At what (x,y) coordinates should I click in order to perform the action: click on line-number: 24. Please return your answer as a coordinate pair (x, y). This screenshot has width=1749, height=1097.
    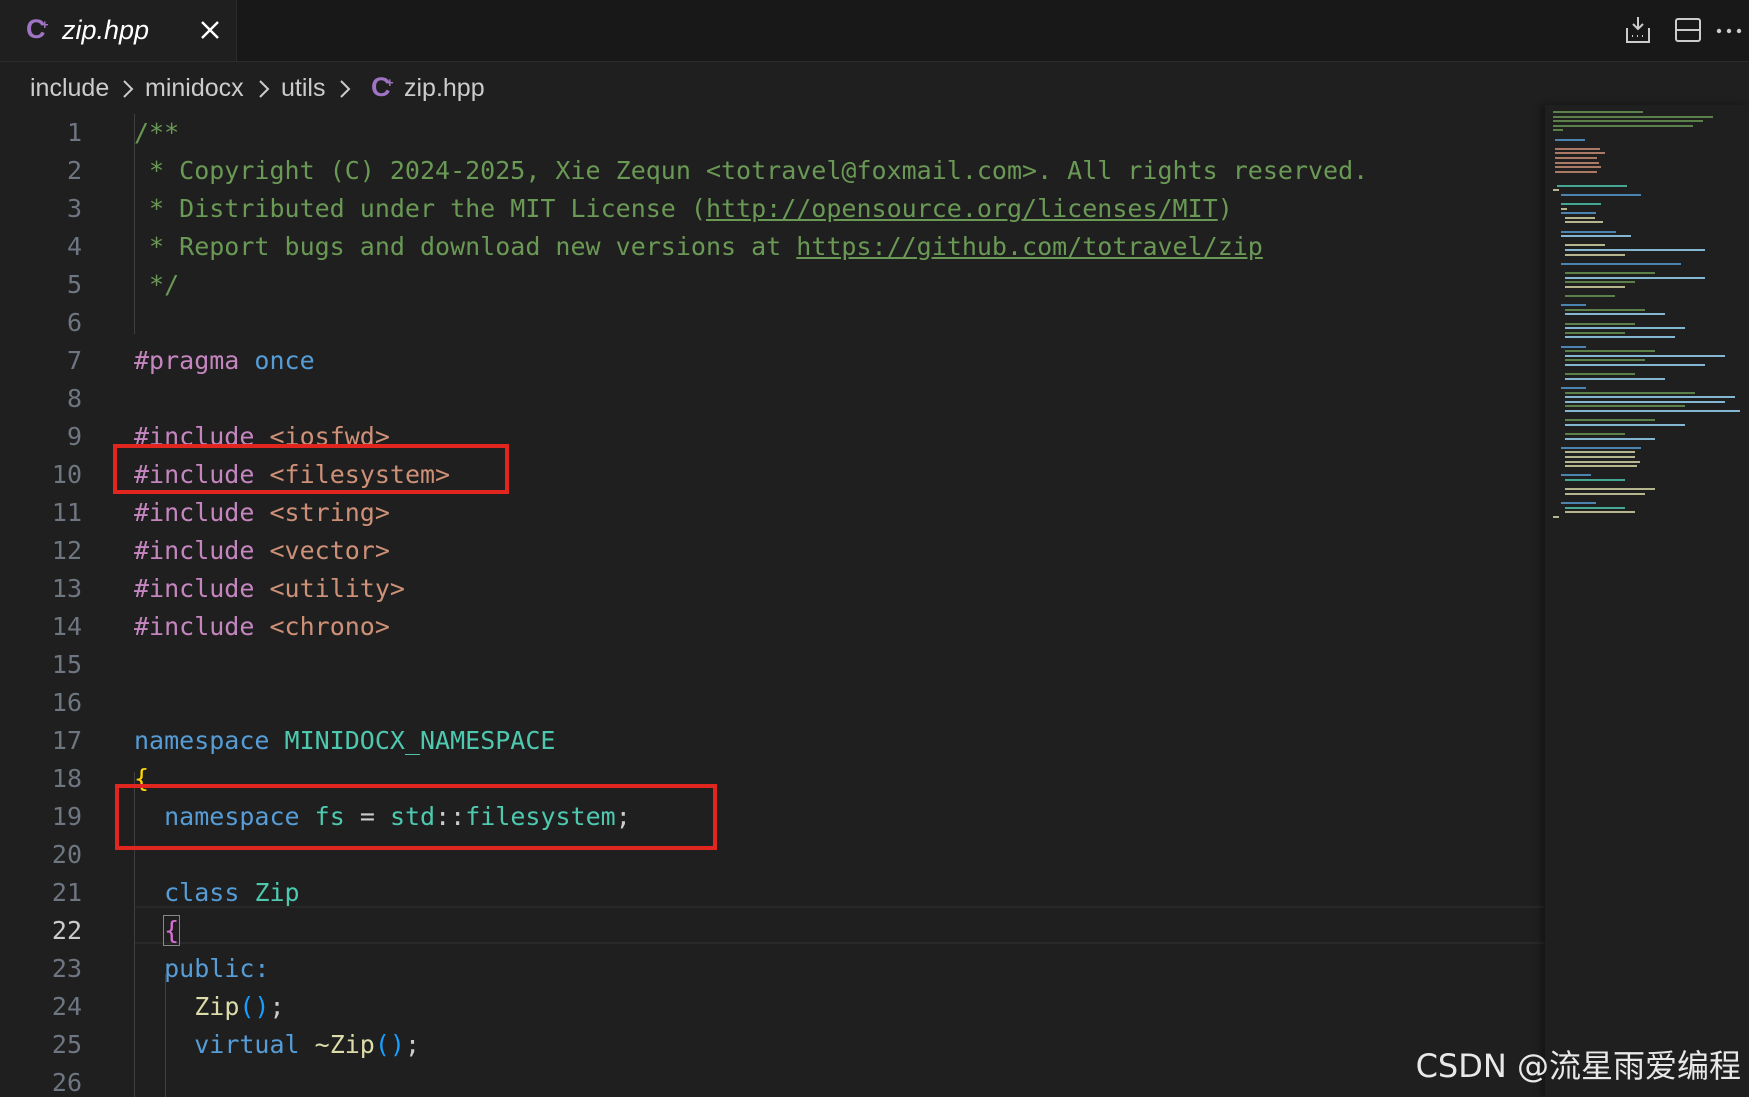
    Looking at the image, I should click on (66, 1006).